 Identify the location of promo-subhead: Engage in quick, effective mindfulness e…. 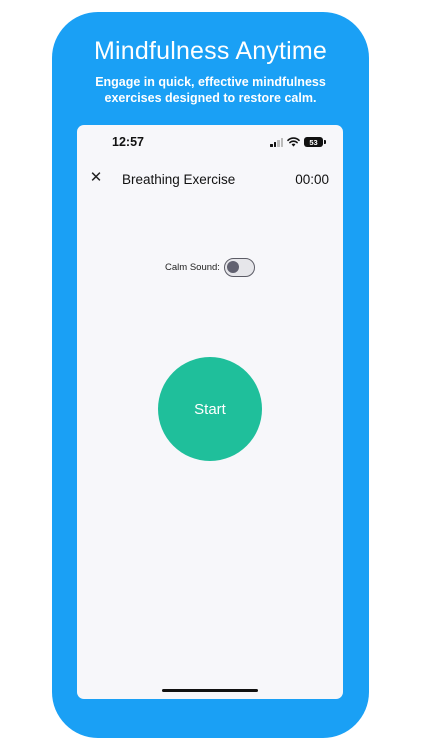
(210, 90).